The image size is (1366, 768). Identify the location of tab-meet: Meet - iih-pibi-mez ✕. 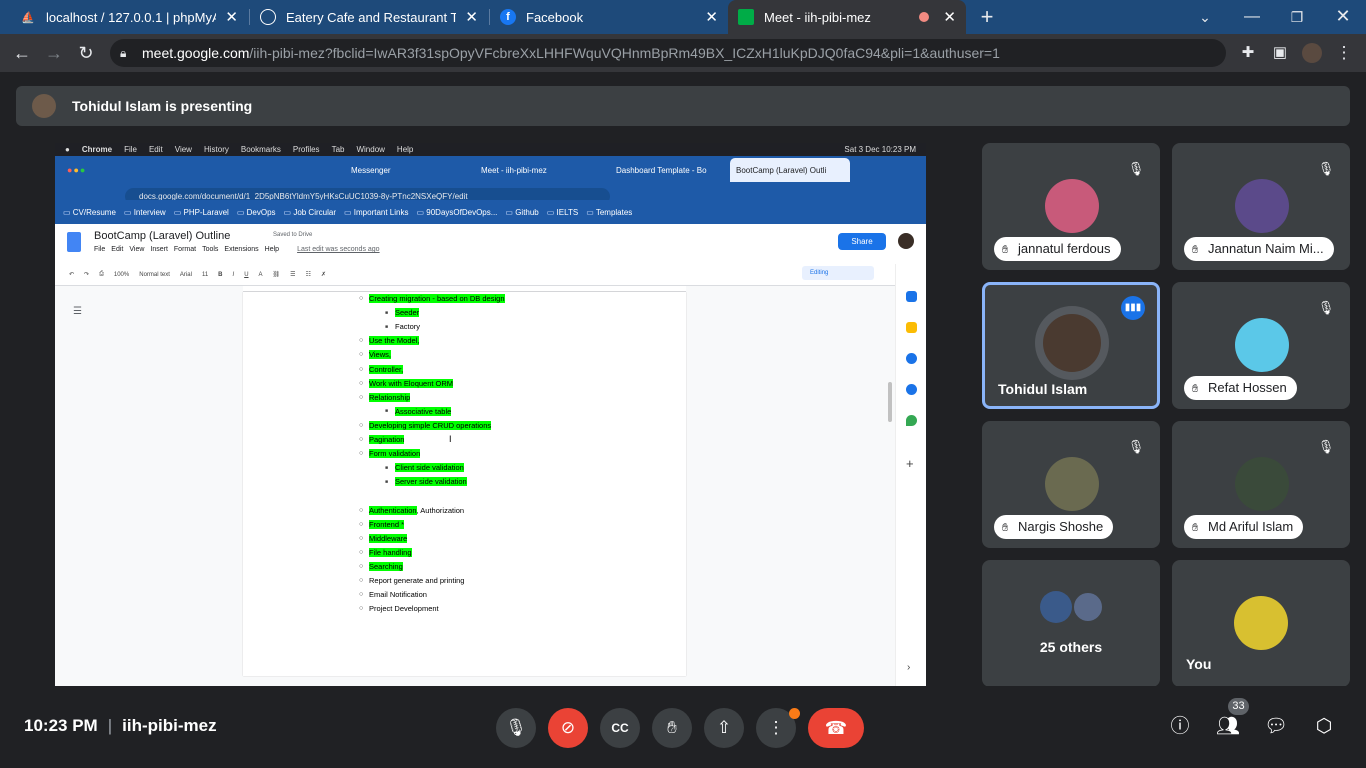
(847, 17).